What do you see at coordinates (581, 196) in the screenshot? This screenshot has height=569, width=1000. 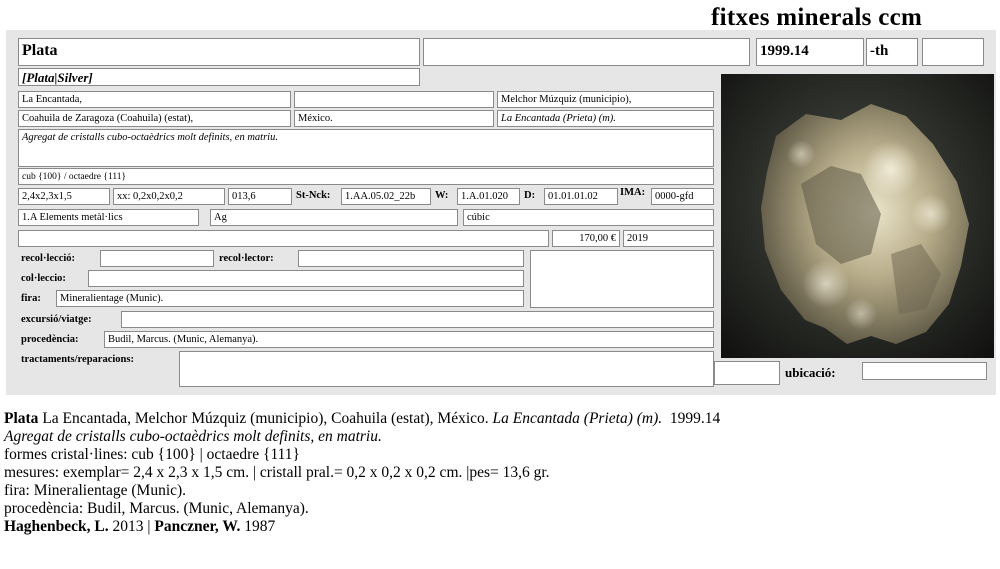 I see `d-field: 01.01.01.02` at bounding box center [581, 196].